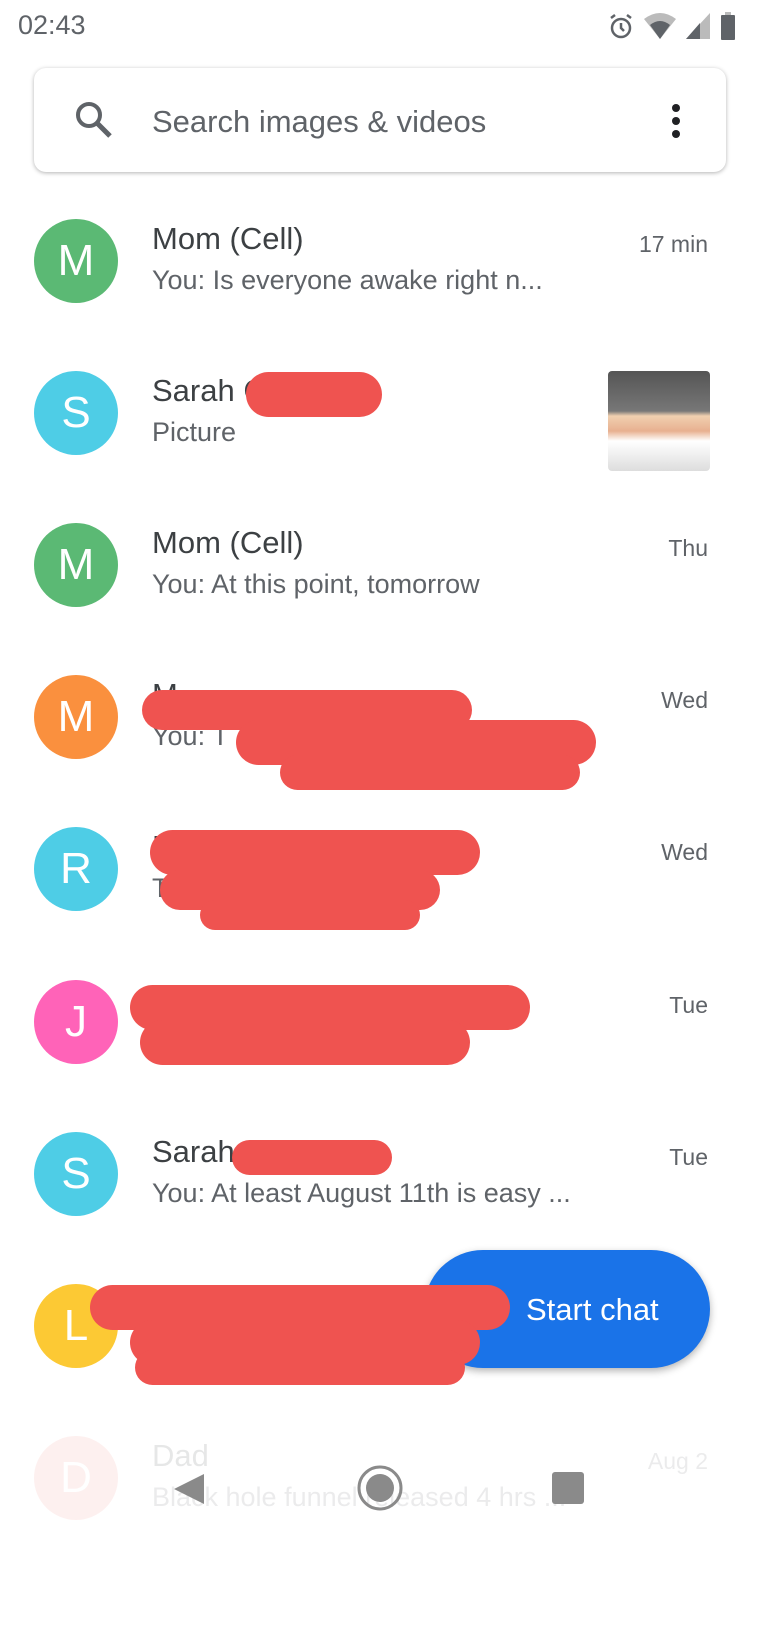 The image size is (760, 1630). I want to click on start-chat-label: Start chat, so click(592, 1309).